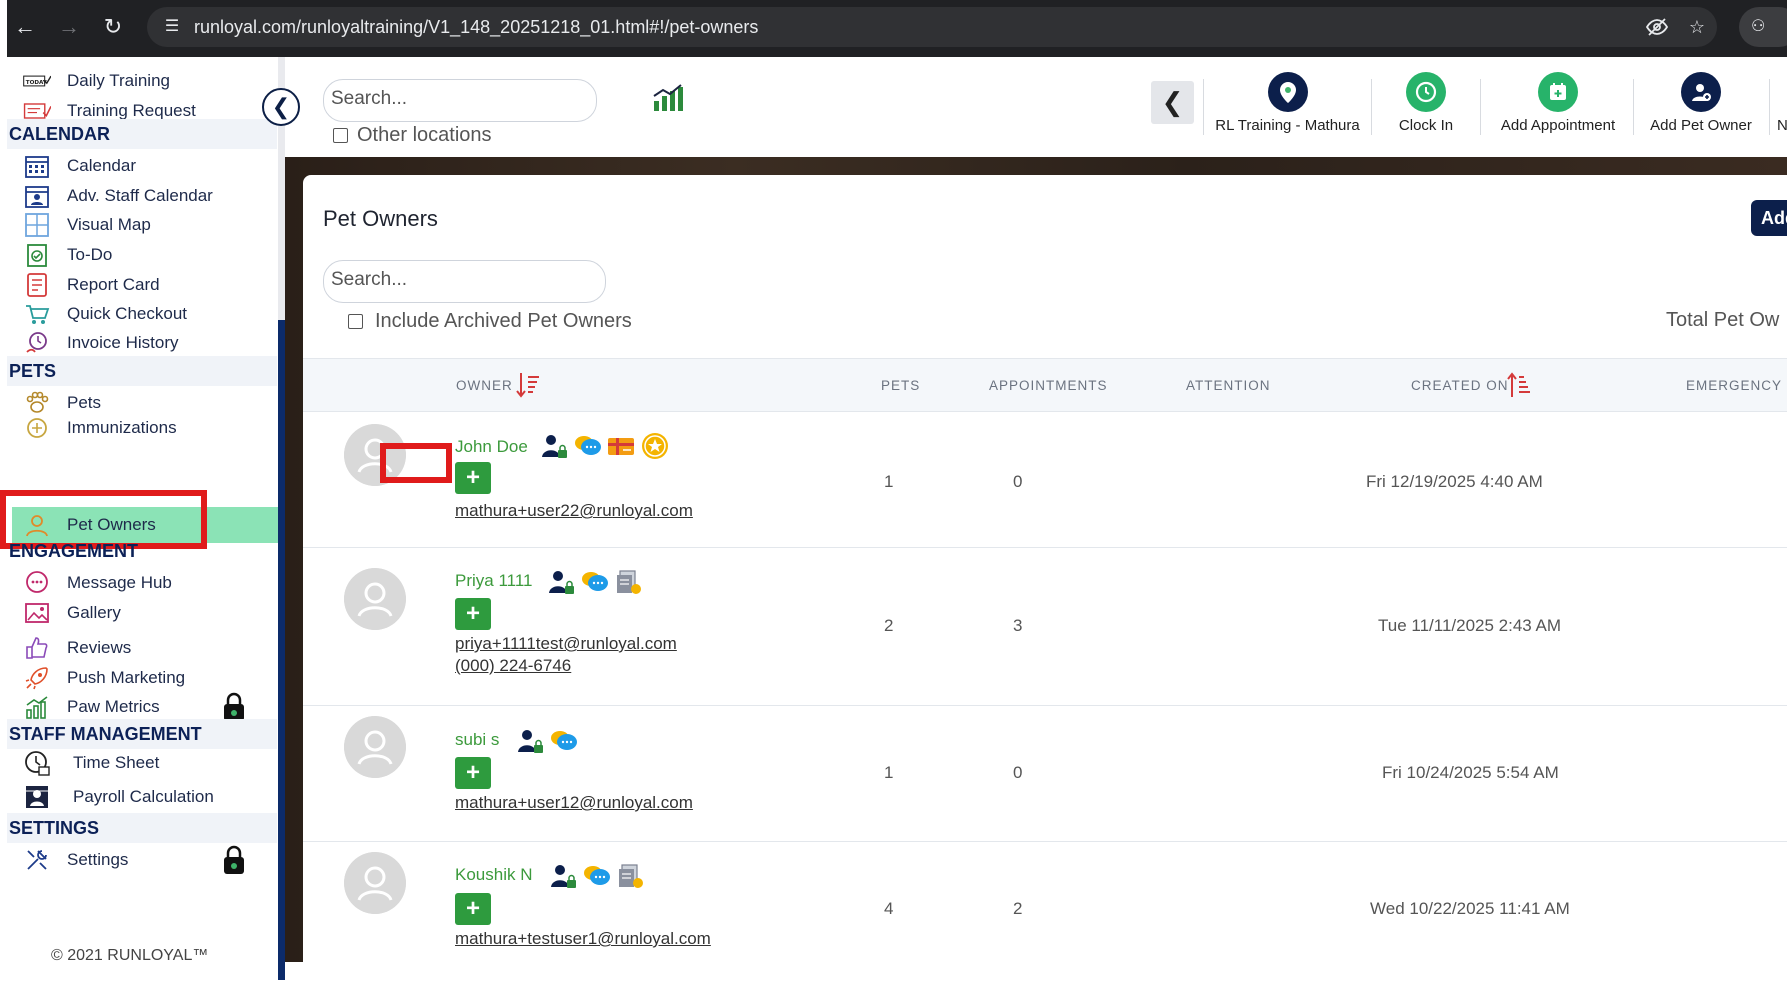  What do you see at coordinates (477, 740) in the screenshot?
I see `owner-name: subi s` at bounding box center [477, 740].